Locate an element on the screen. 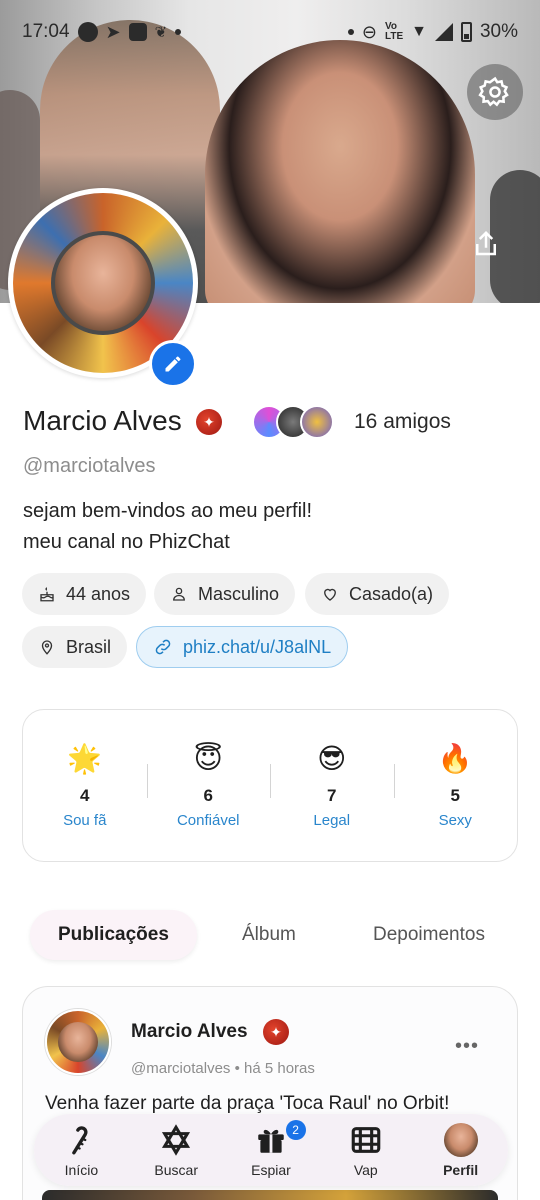  more-notifications-dot-icon is located at coordinates (178, 32).